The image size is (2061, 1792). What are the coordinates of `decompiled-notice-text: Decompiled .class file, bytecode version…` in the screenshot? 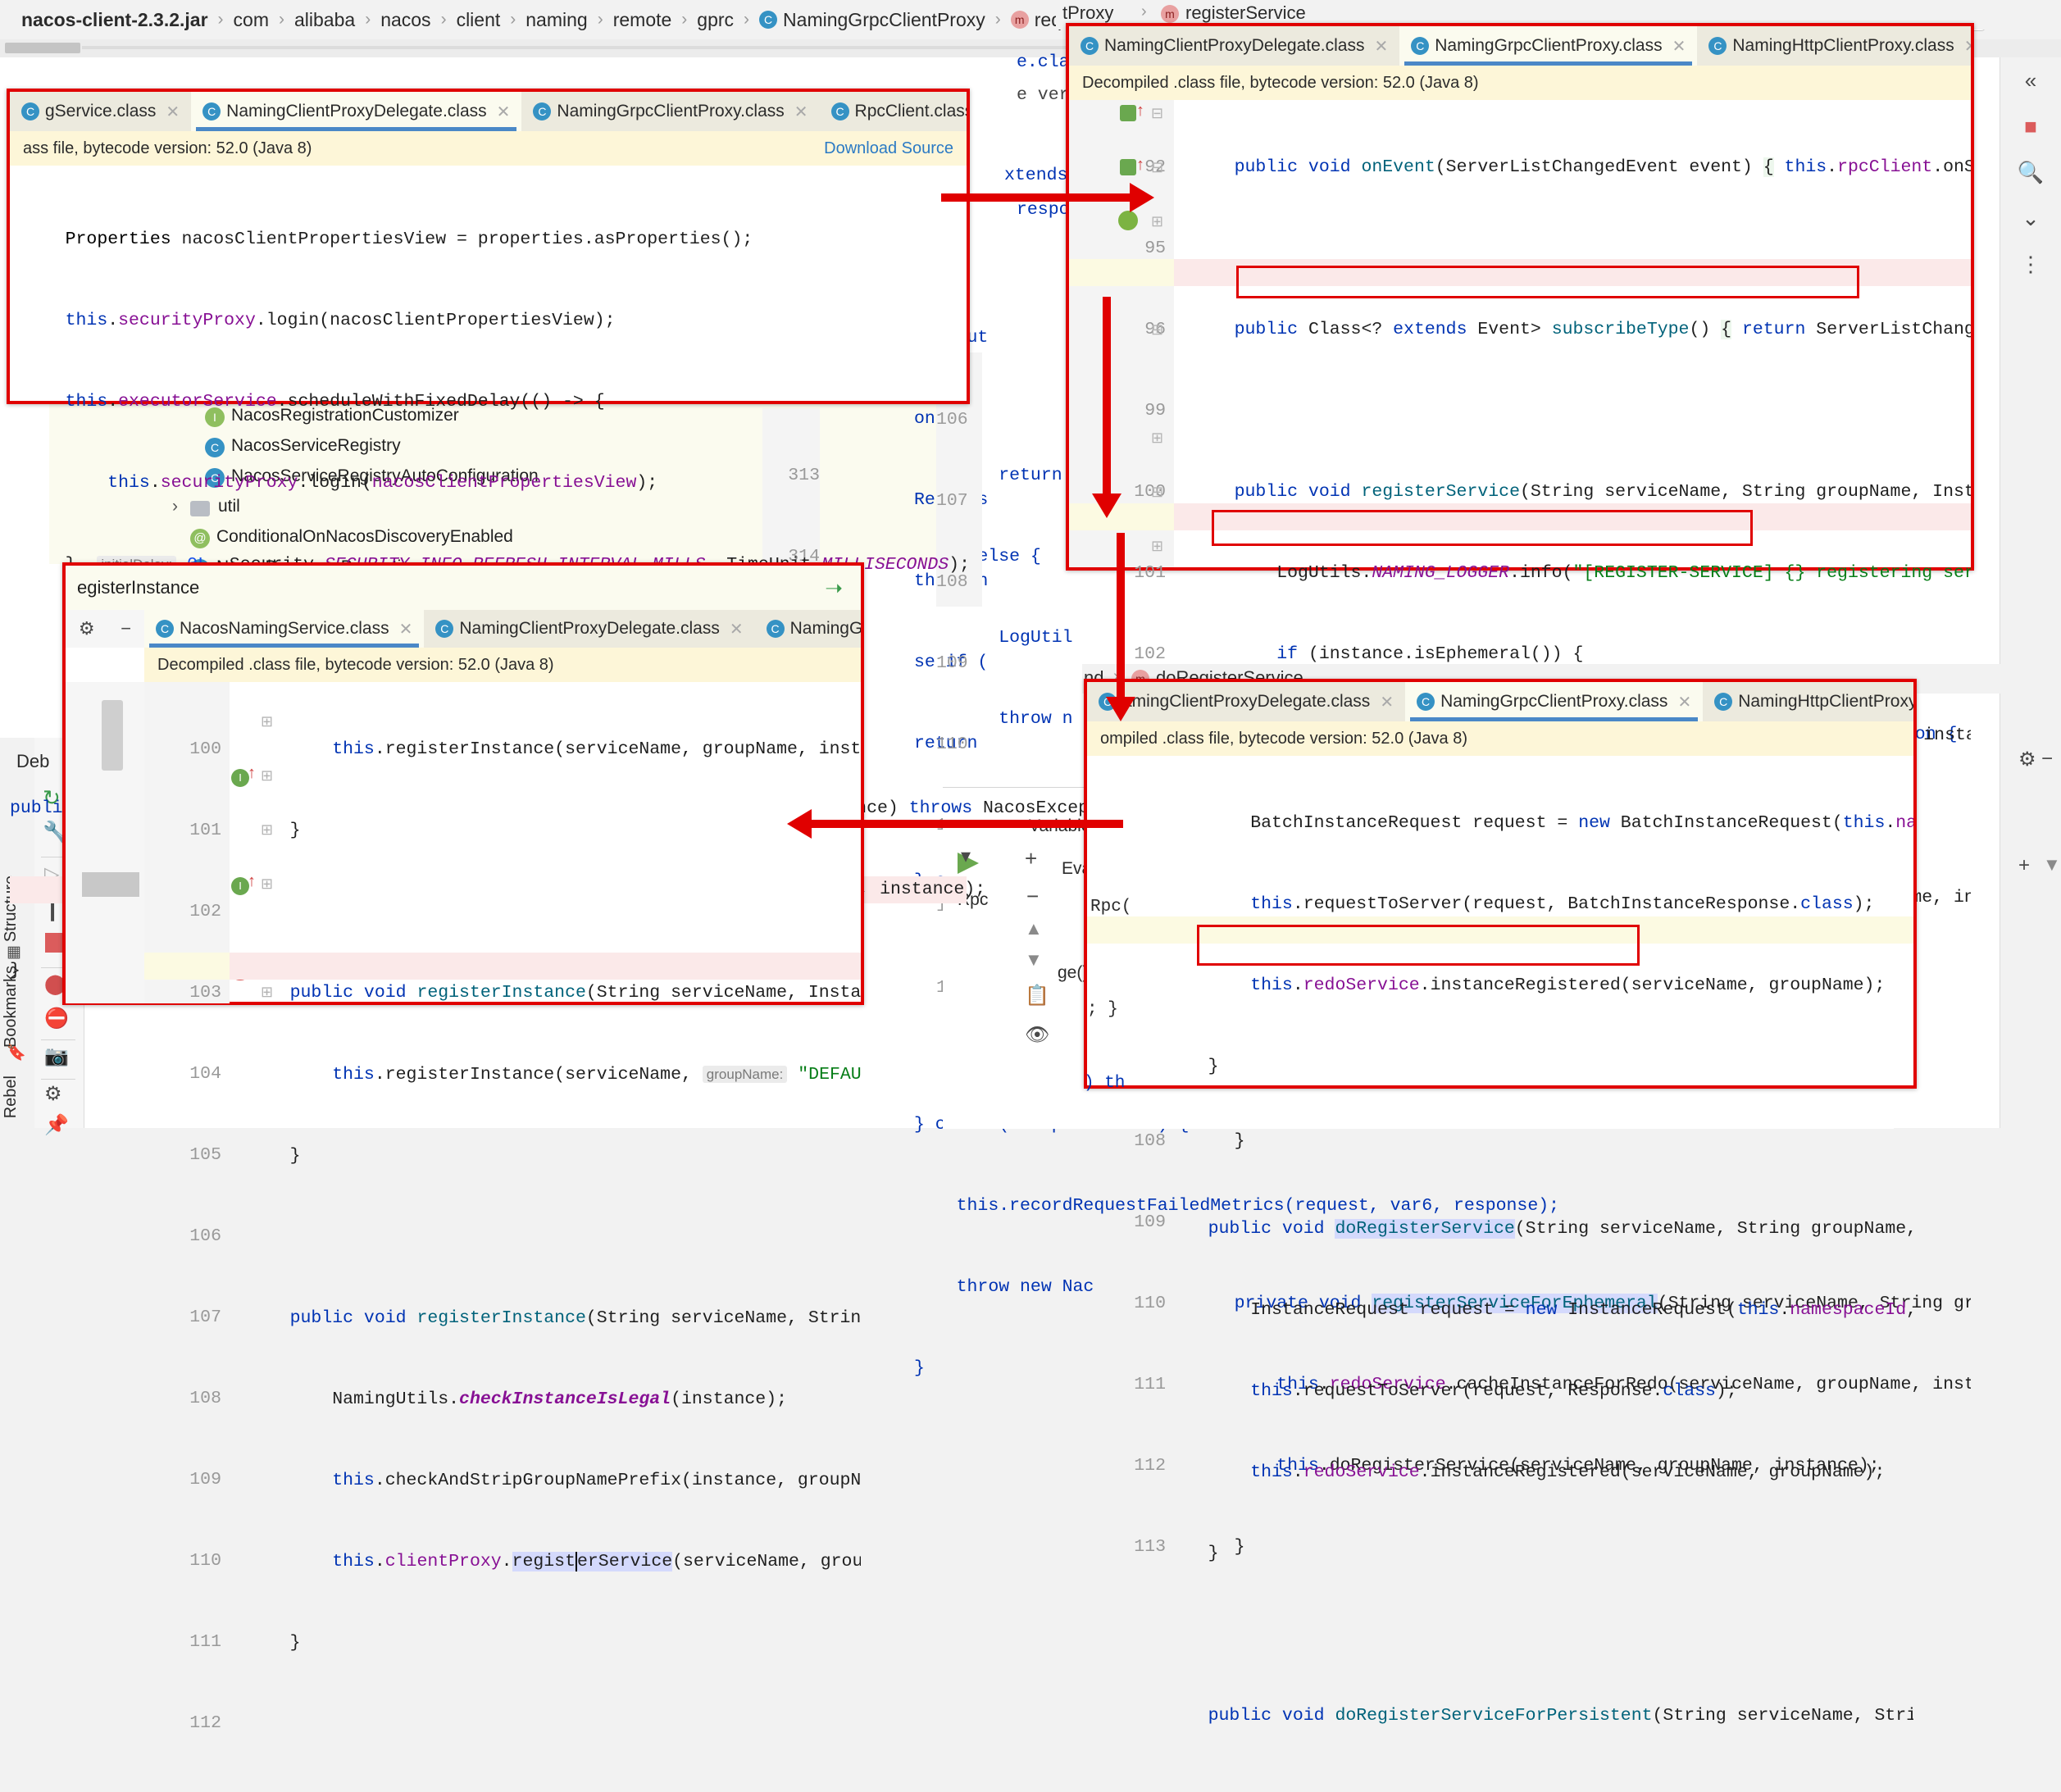 It's located at (355, 664).